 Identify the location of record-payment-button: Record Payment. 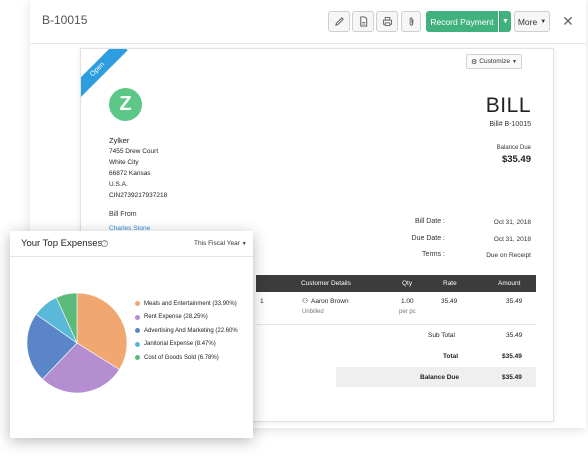
(462, 21).